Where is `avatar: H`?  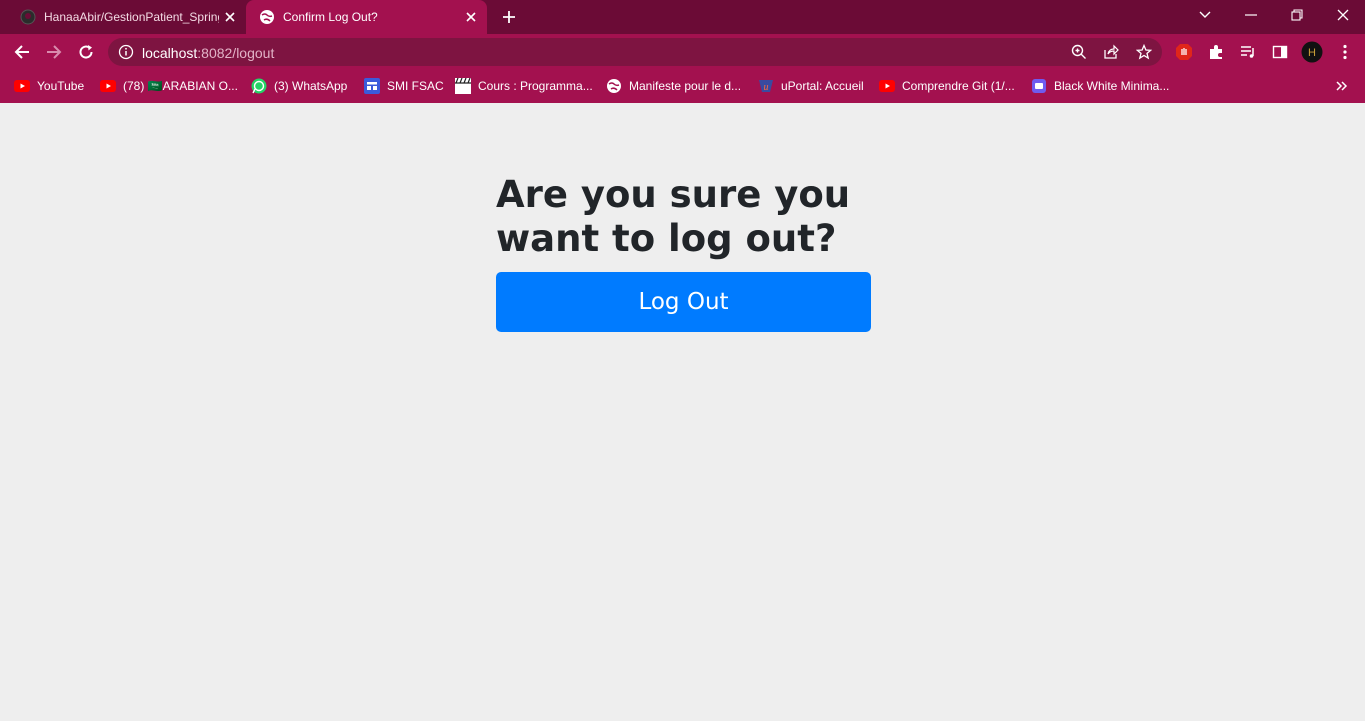
avatar: H is located at coordinates (1312, 52).